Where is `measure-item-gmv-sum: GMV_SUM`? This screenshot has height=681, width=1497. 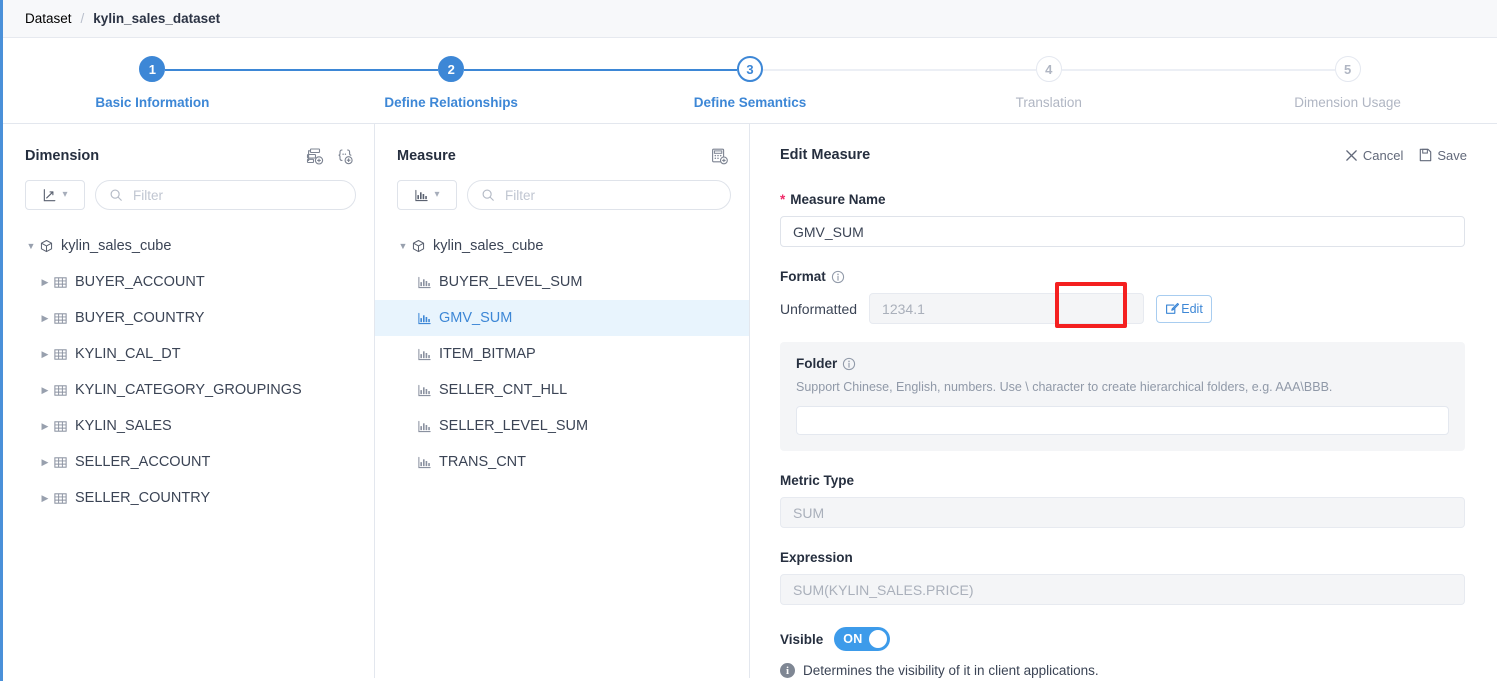 measure-item-gmv-sum: GMV_SUM is located at coordinates (562, 318).